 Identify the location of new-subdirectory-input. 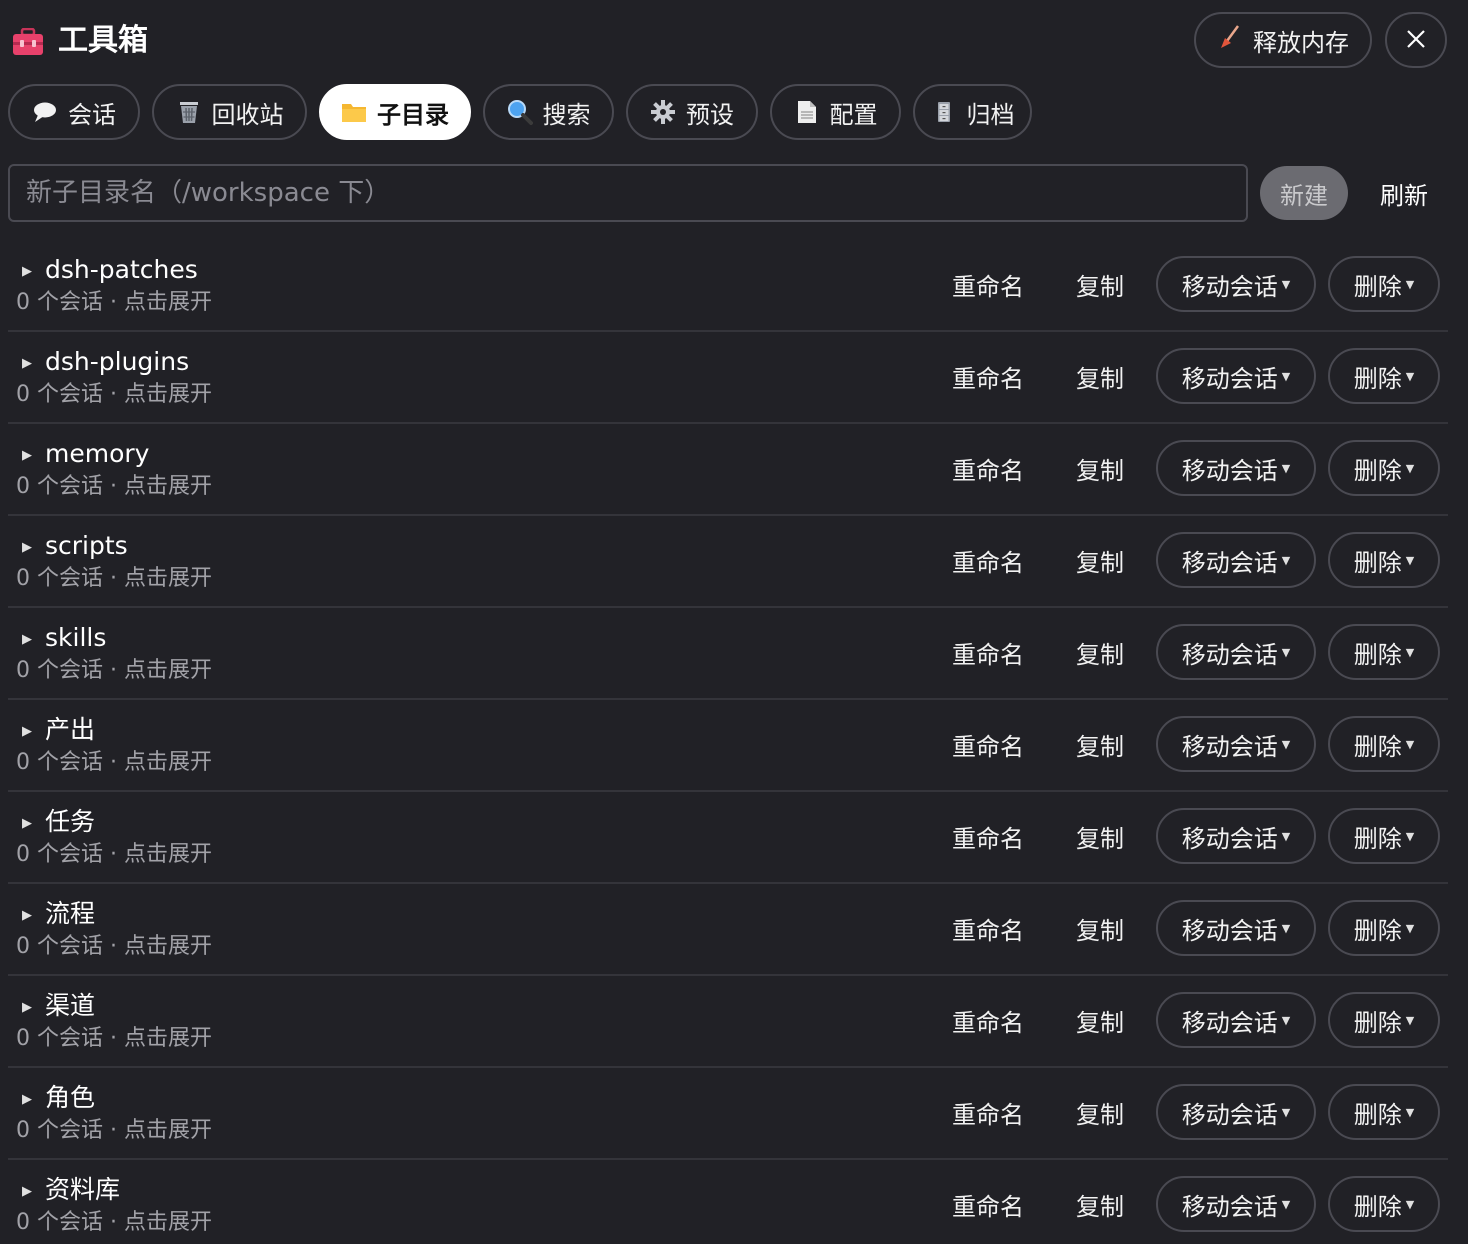
(628, 193).